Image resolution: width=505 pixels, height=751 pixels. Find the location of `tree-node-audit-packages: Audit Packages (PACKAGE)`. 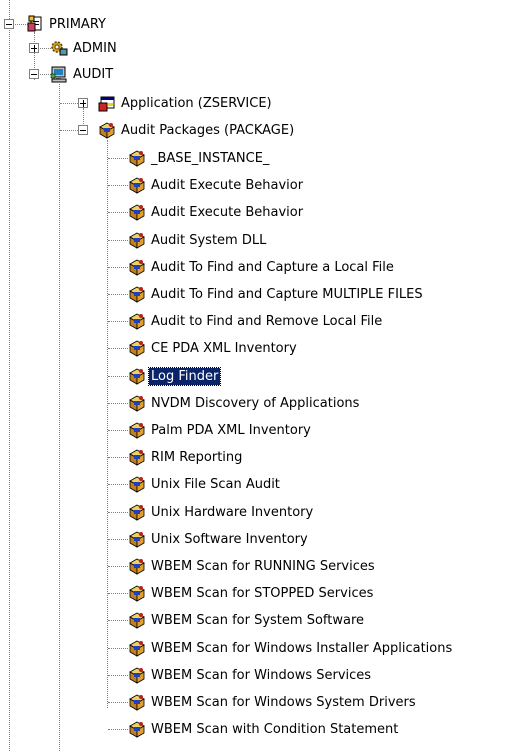

tree-node-audit-packages: Audit Packages (PACKAGE) is located at coordinates (197, 130).